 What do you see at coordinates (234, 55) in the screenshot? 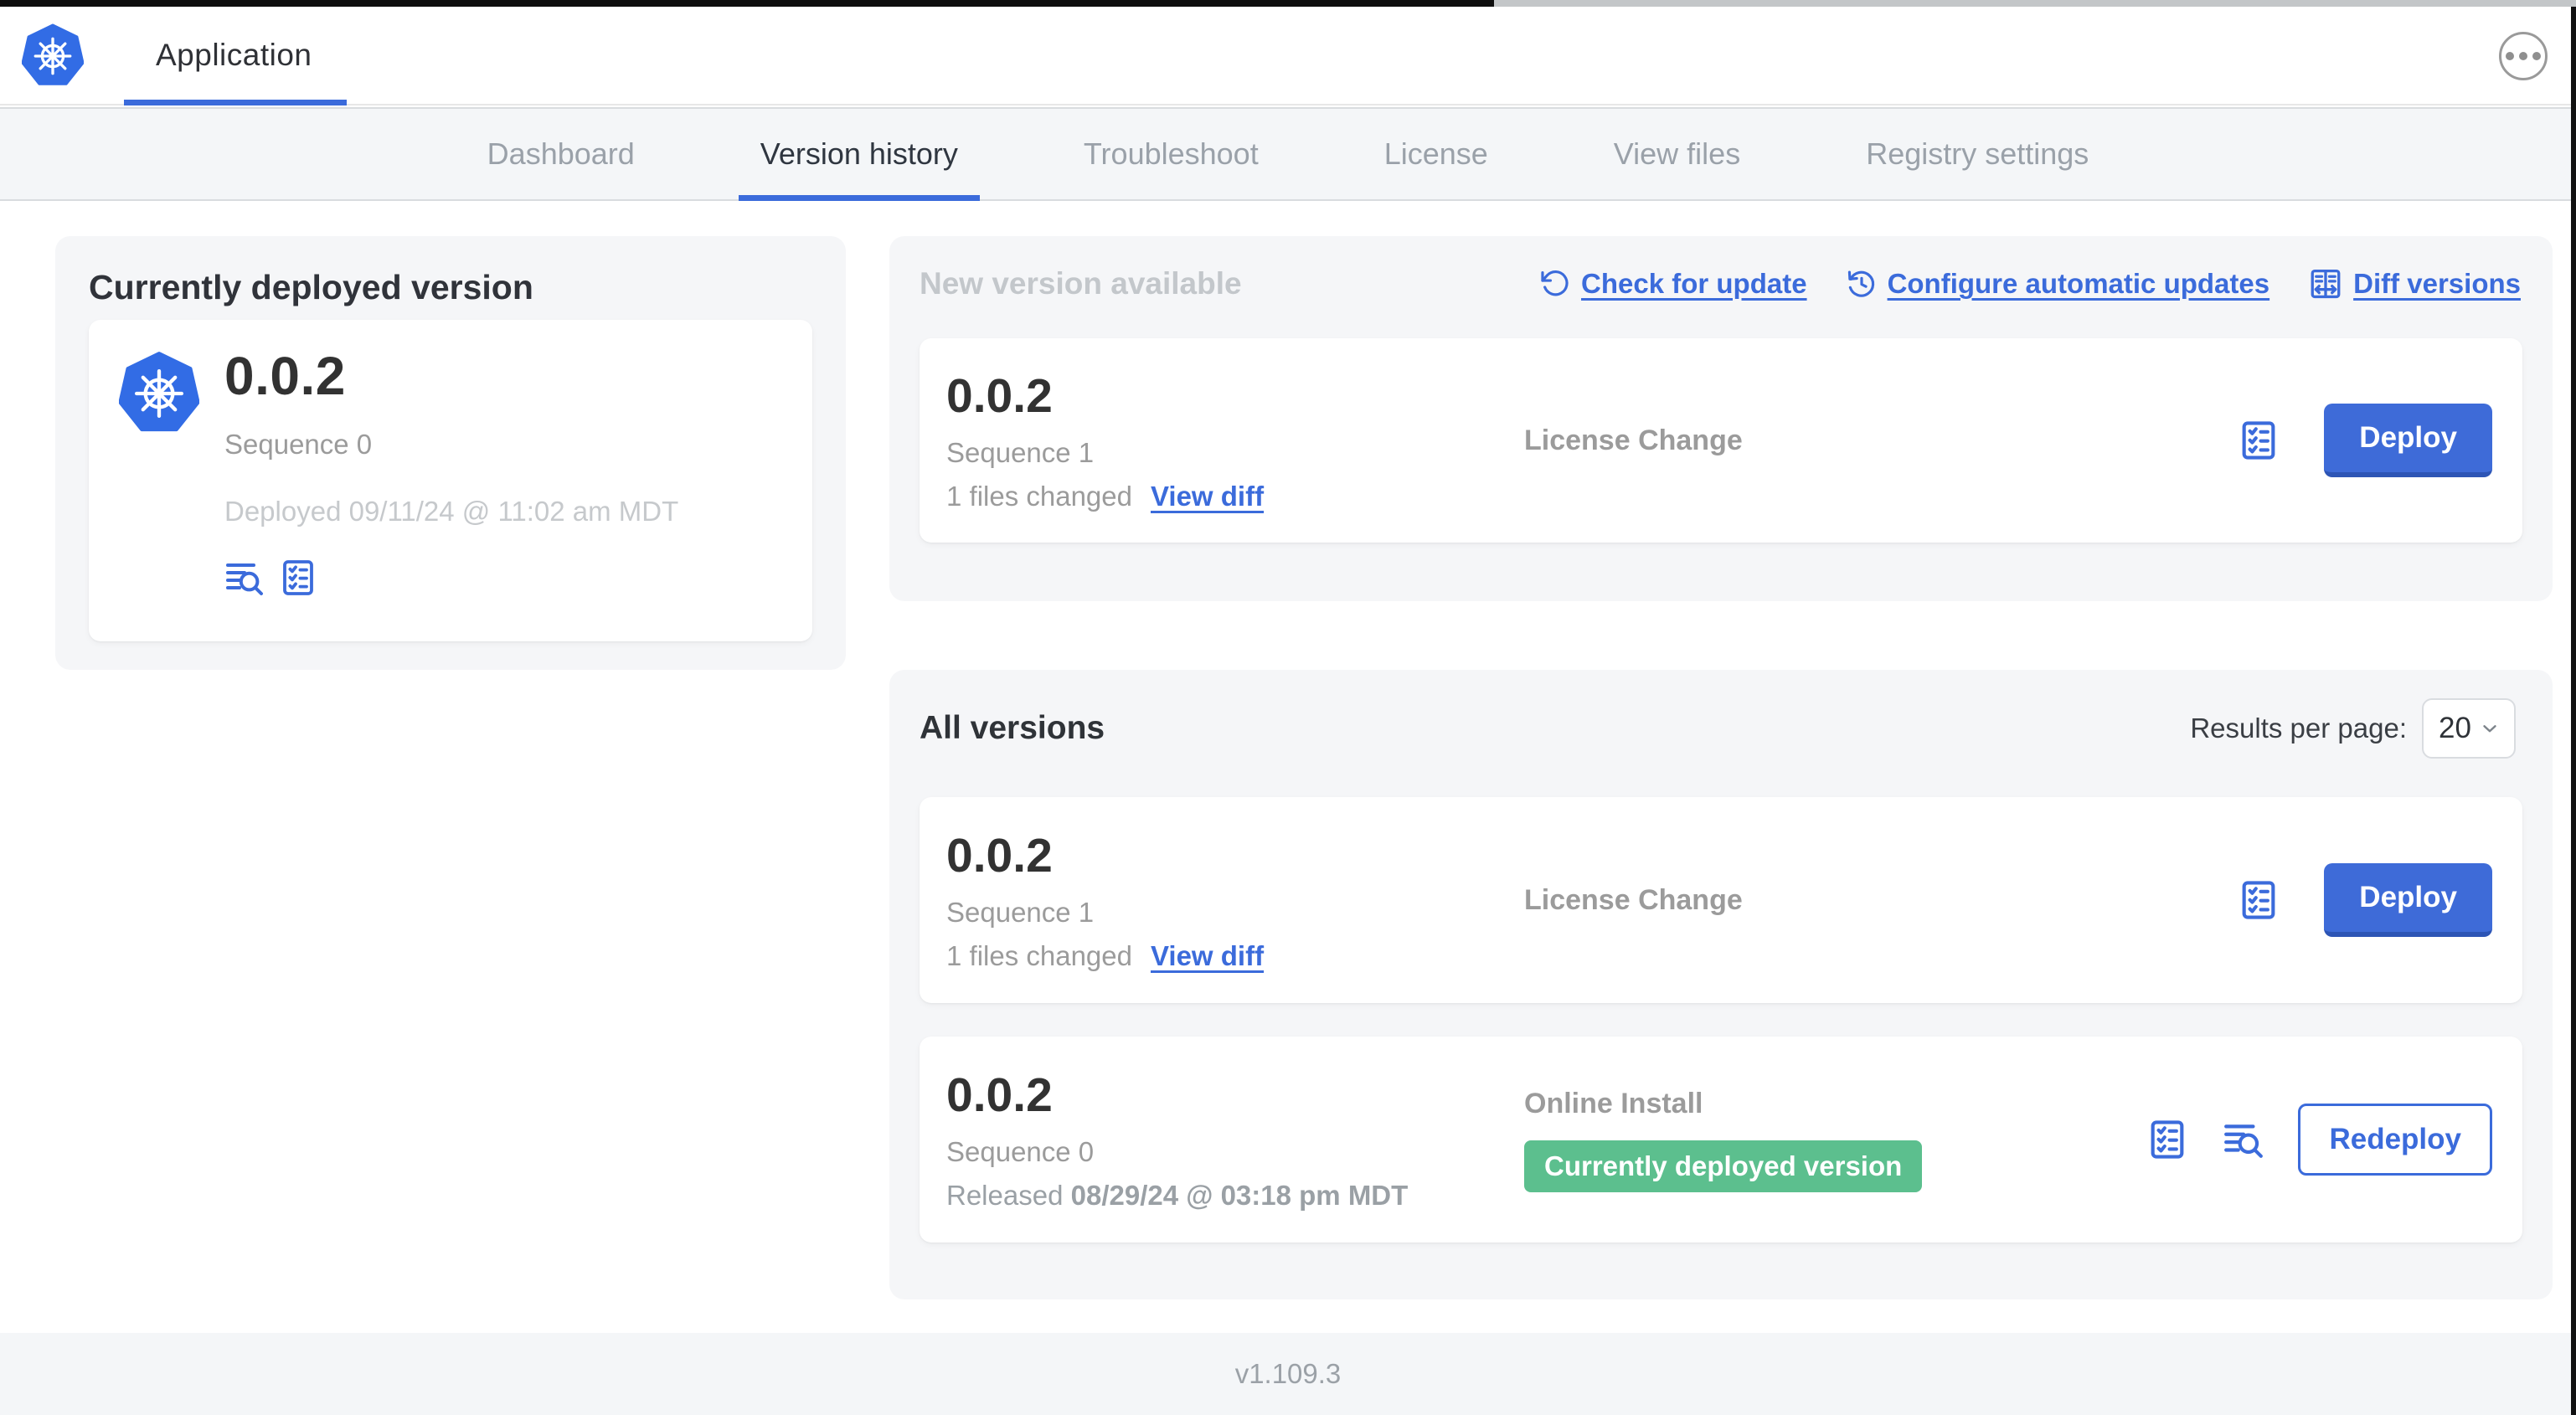
I see `app-title: Application` at bounding box center [234, 55].